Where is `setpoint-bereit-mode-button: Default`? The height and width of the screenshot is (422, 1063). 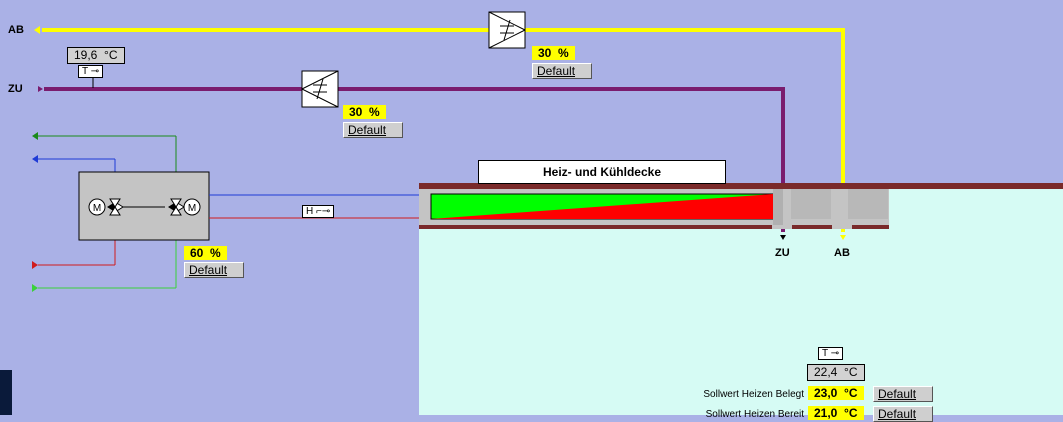
setpoint-bereit-mode-button: Default is located at coordinates (903, 414).